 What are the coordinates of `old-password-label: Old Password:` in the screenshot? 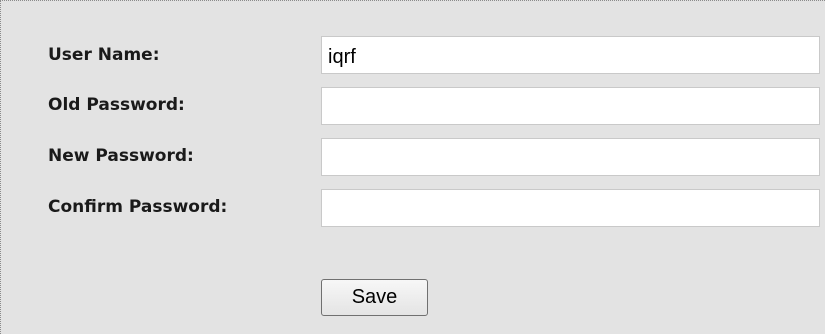 It's located at (116, 105).